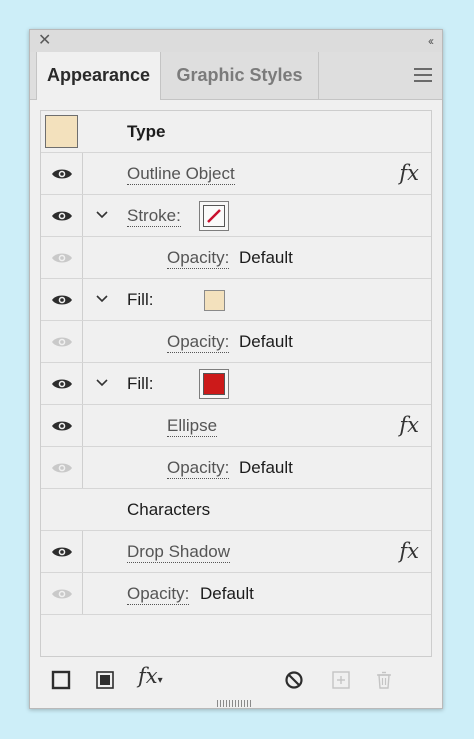 The width and height of the screenshot is (474, 739). What do you see at coordinates (236, 41) in the screenshot?
I see `panel-titlebar: ✕ ‹‹` at bounding box center [236, 41].